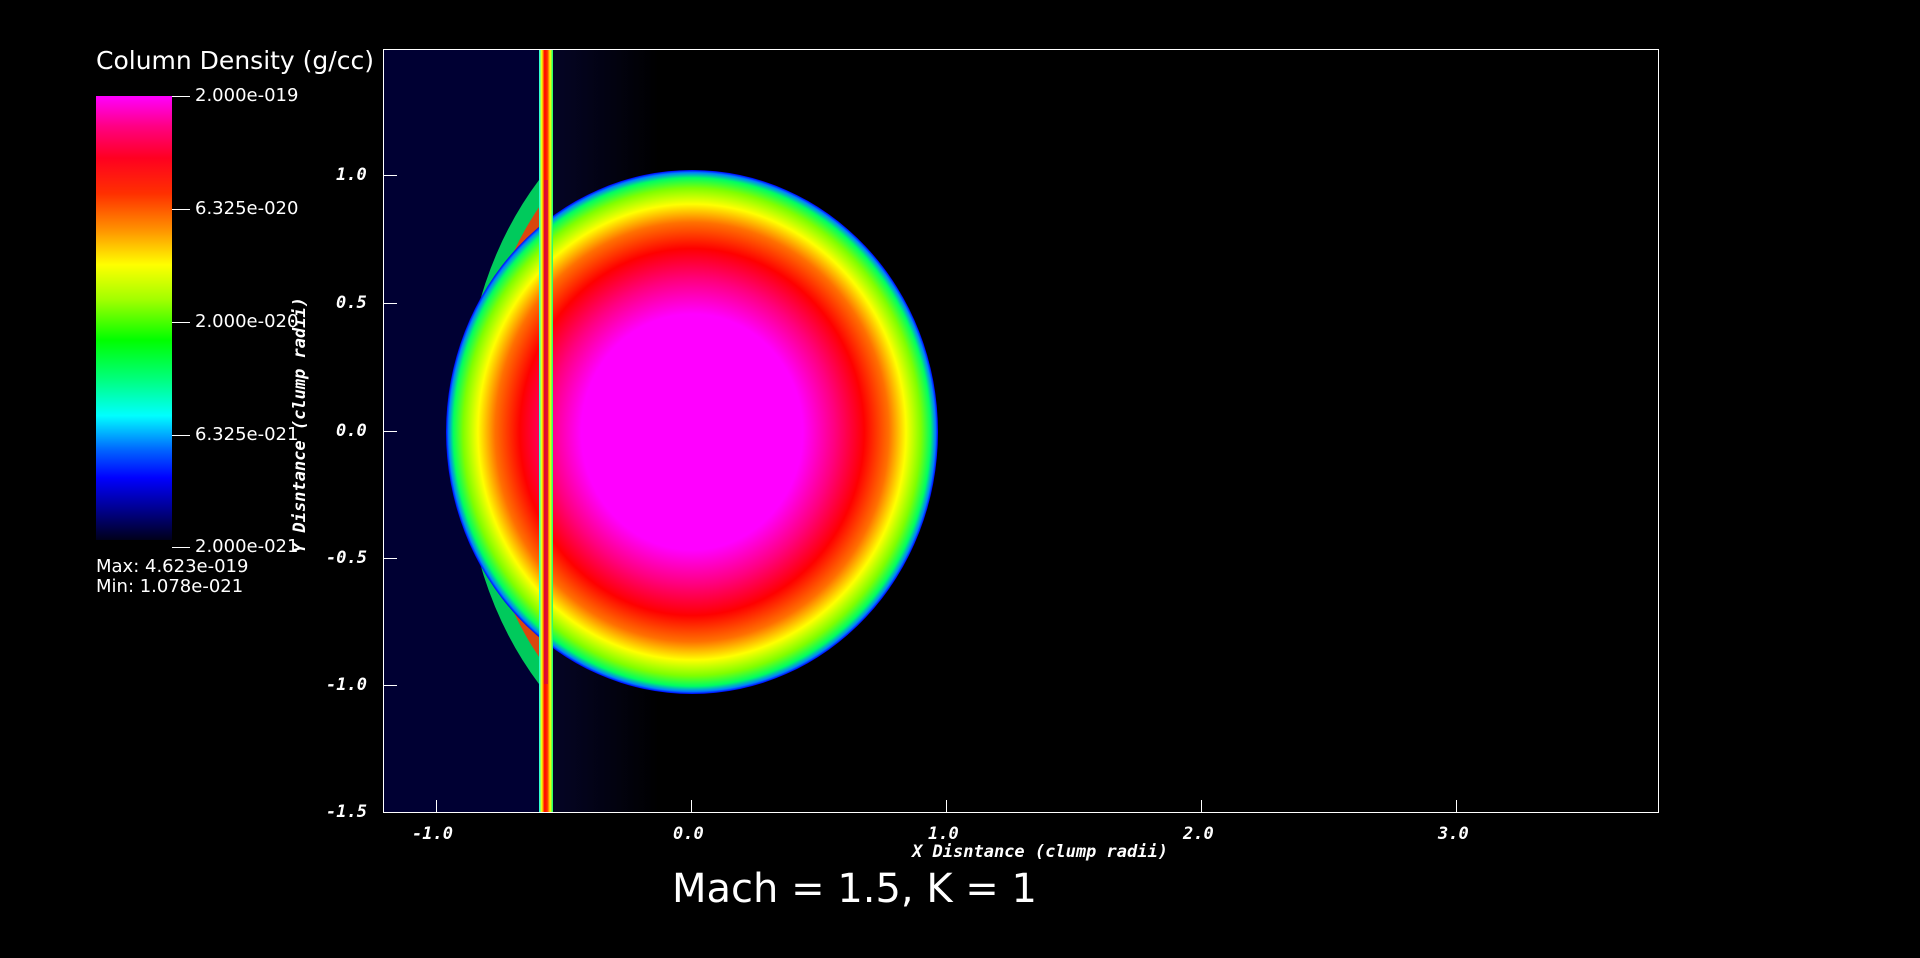  What do you see at coordinates (235, 60) in the screenshot?
I see `legend-title: Column Density (g/cc)` at bounding box center [235, 60].